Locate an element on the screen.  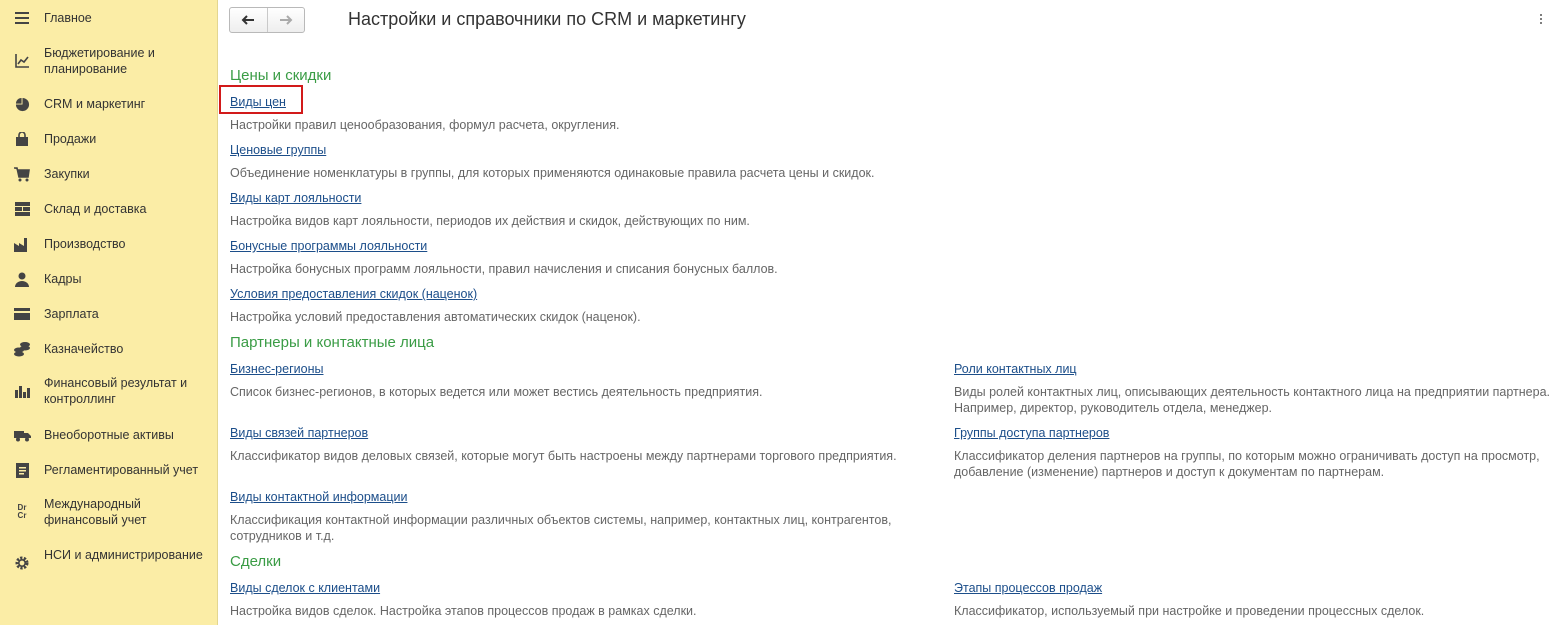
sidebar-item-label: Продажи is located at coordinates (70, 139).